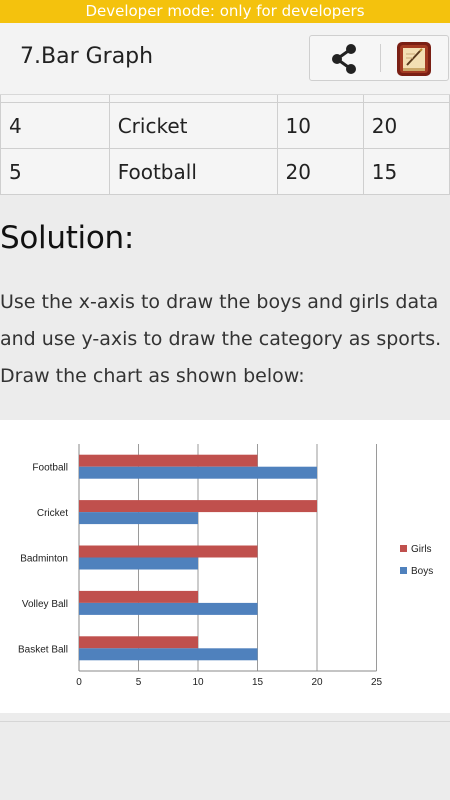 The image size is (450, 800). I want to click on table-row: 5 Football 20 15, so click(225, 171).